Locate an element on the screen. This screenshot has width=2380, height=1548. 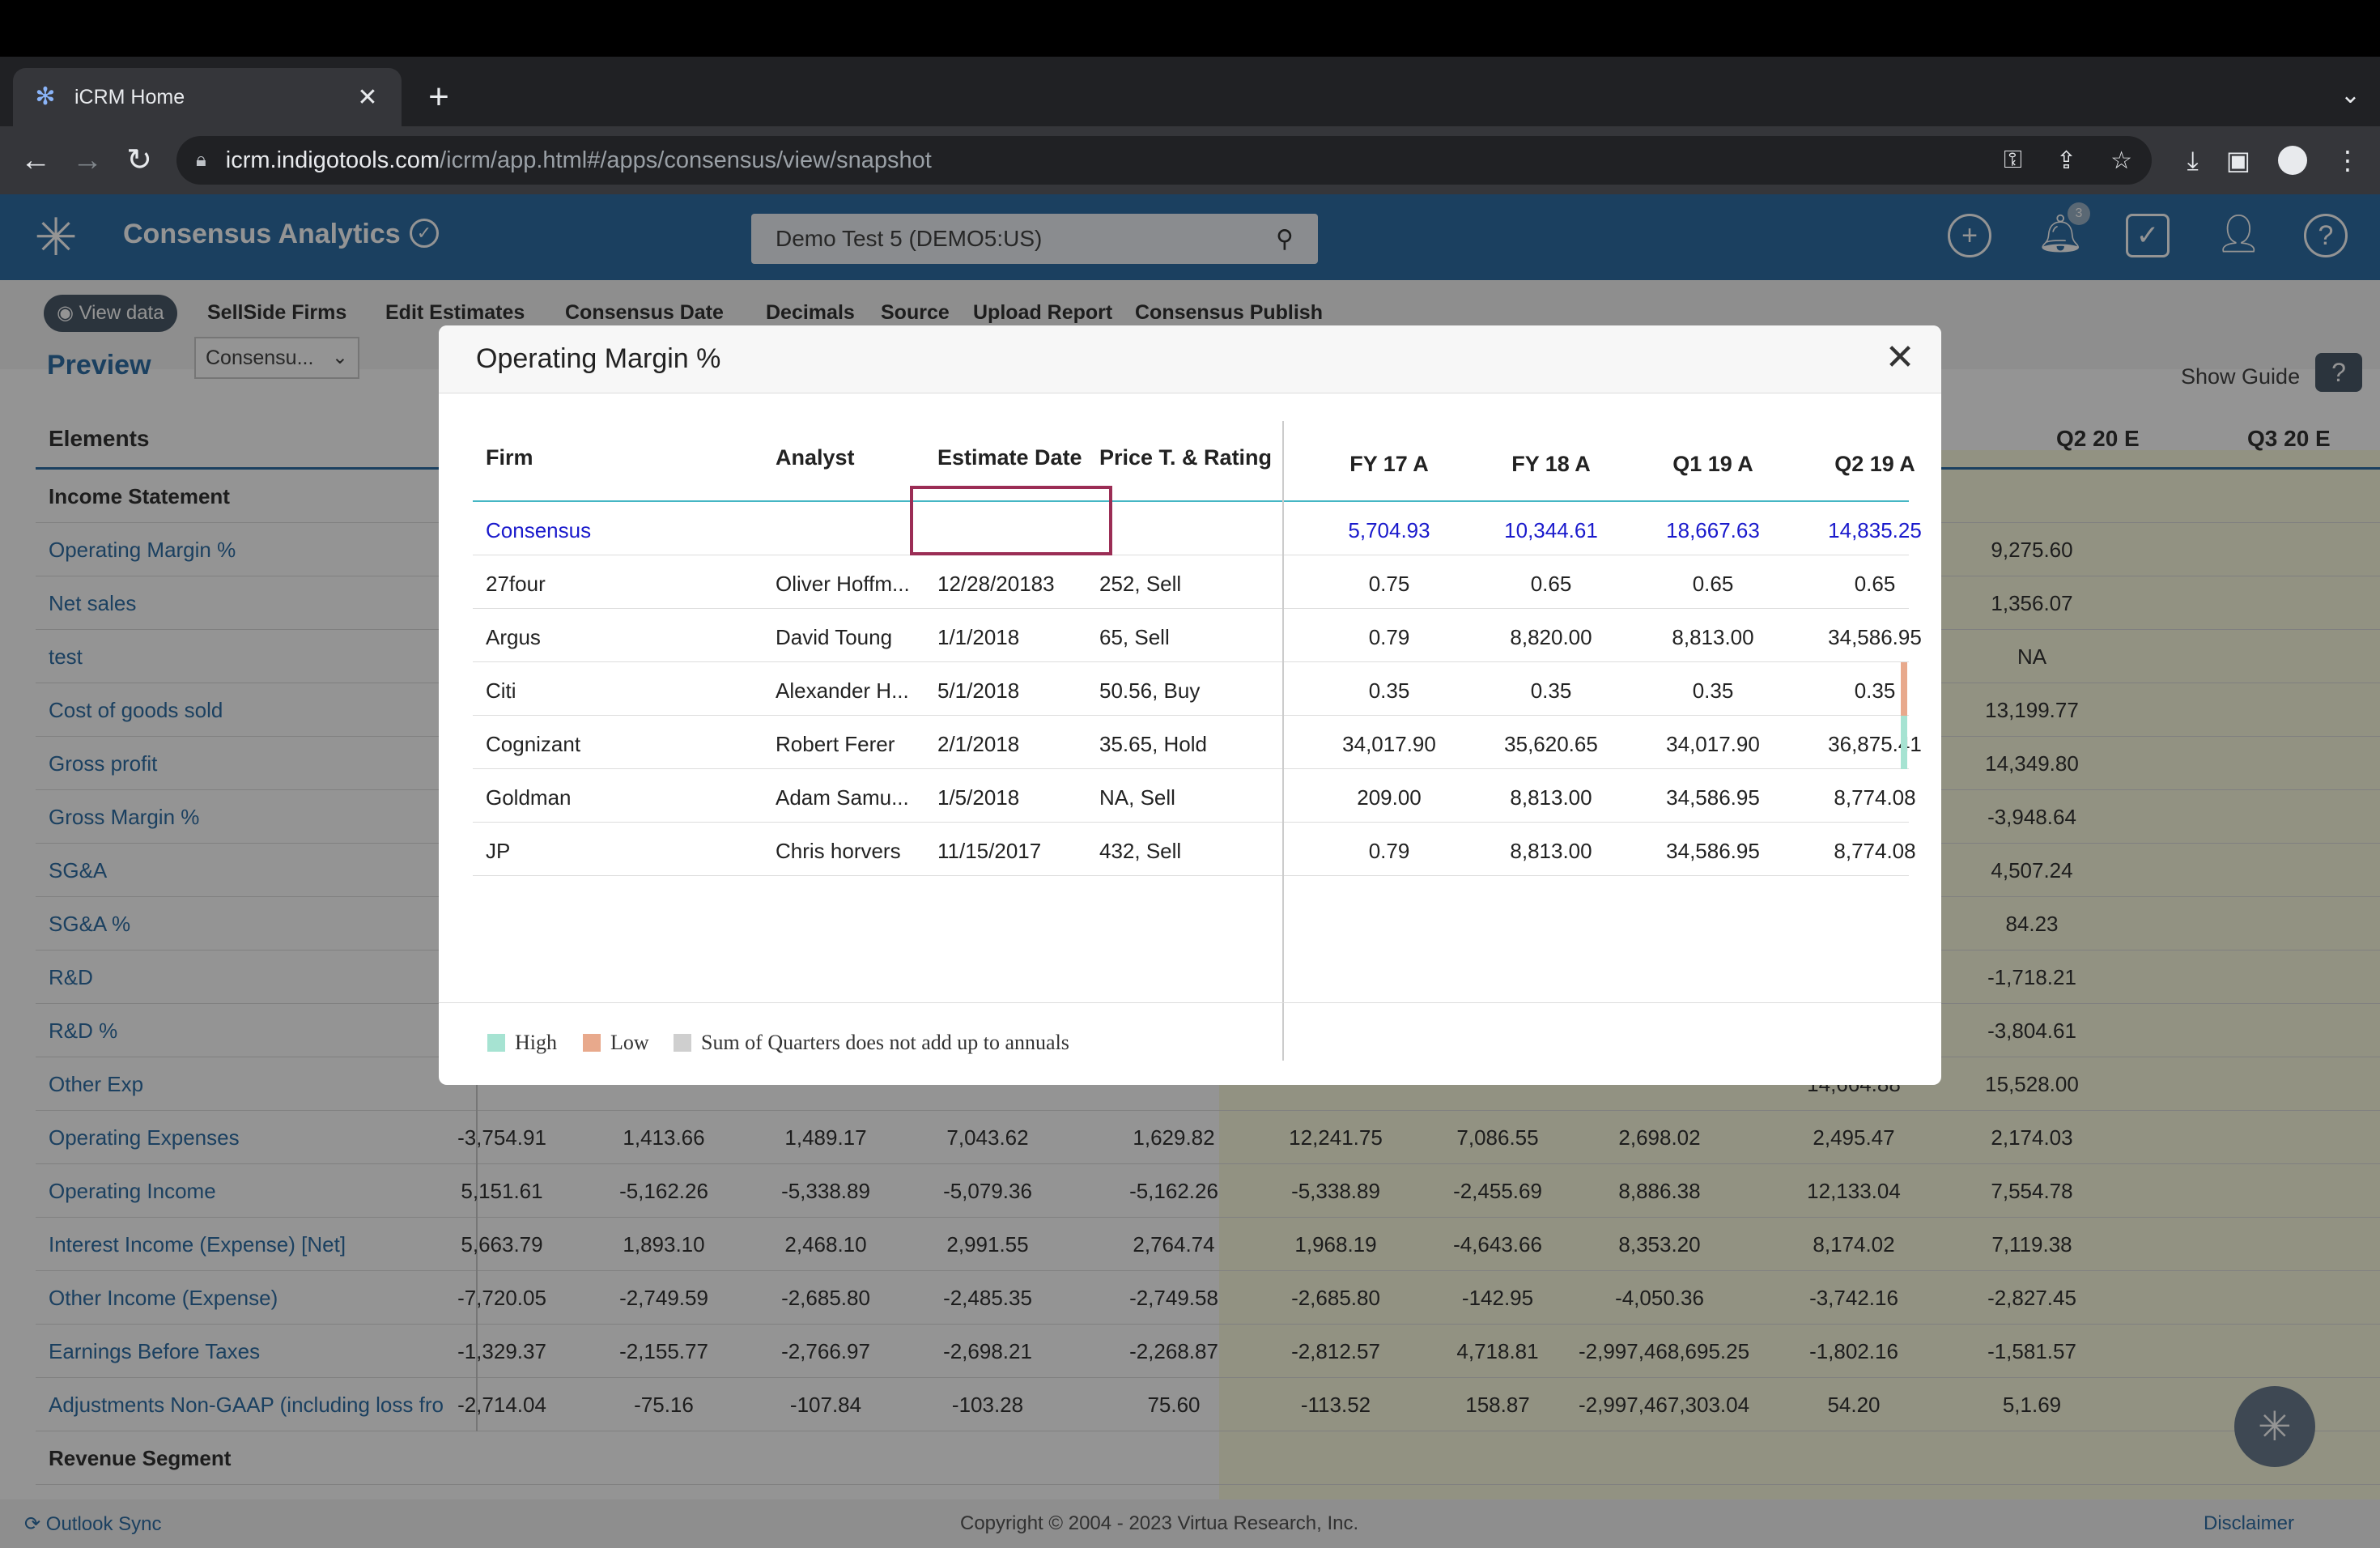
bookmark-star-icon: ☆ is located at coordinates (2121, 161).